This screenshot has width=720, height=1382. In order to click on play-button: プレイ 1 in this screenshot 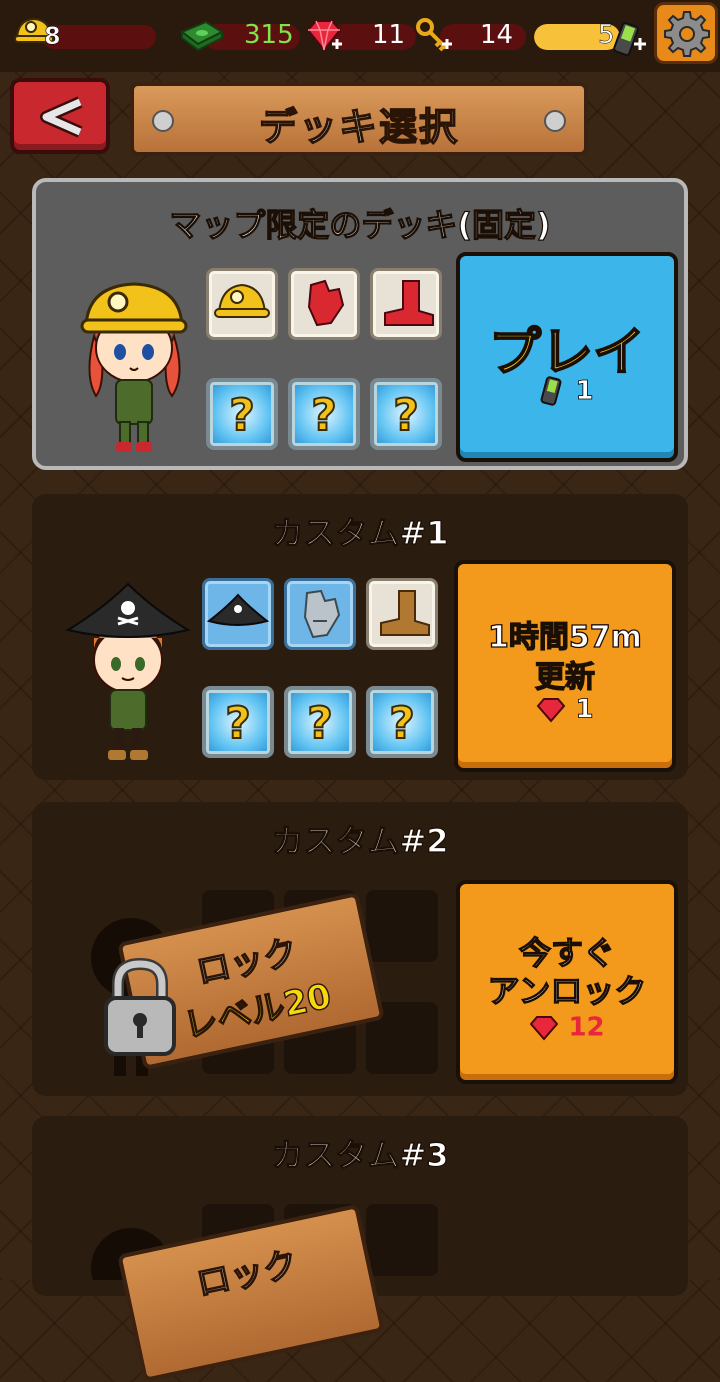, I will do `click(567, 357)`.